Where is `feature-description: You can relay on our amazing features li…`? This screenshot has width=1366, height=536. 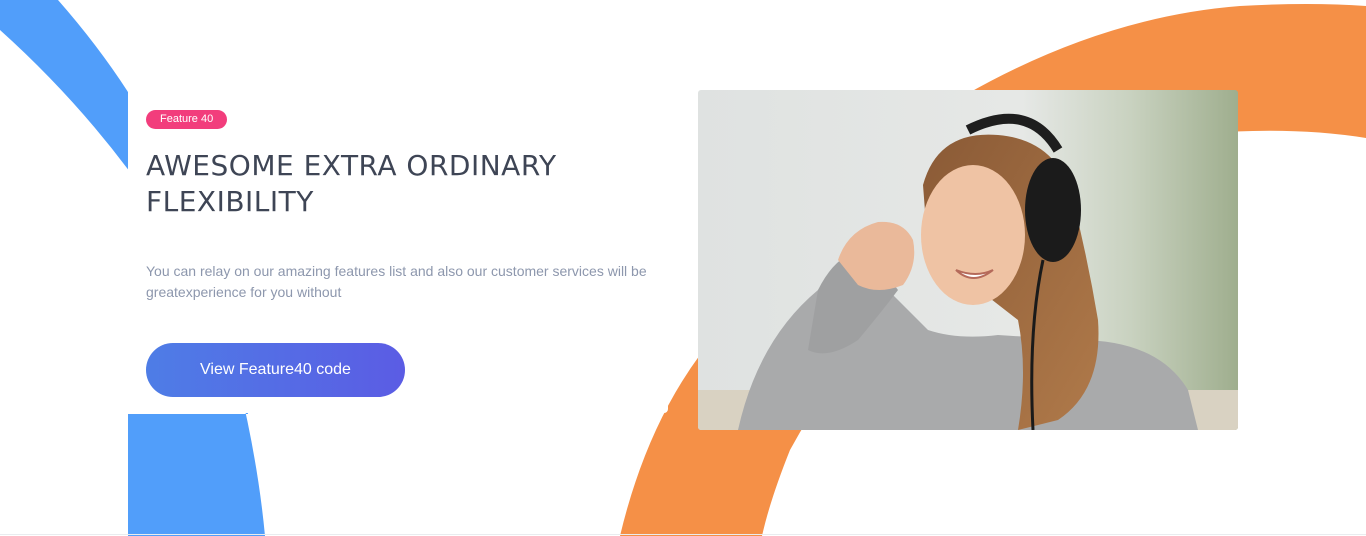
feature-description: You can relay on our amazing features li… is located at coordinates (396, 281).